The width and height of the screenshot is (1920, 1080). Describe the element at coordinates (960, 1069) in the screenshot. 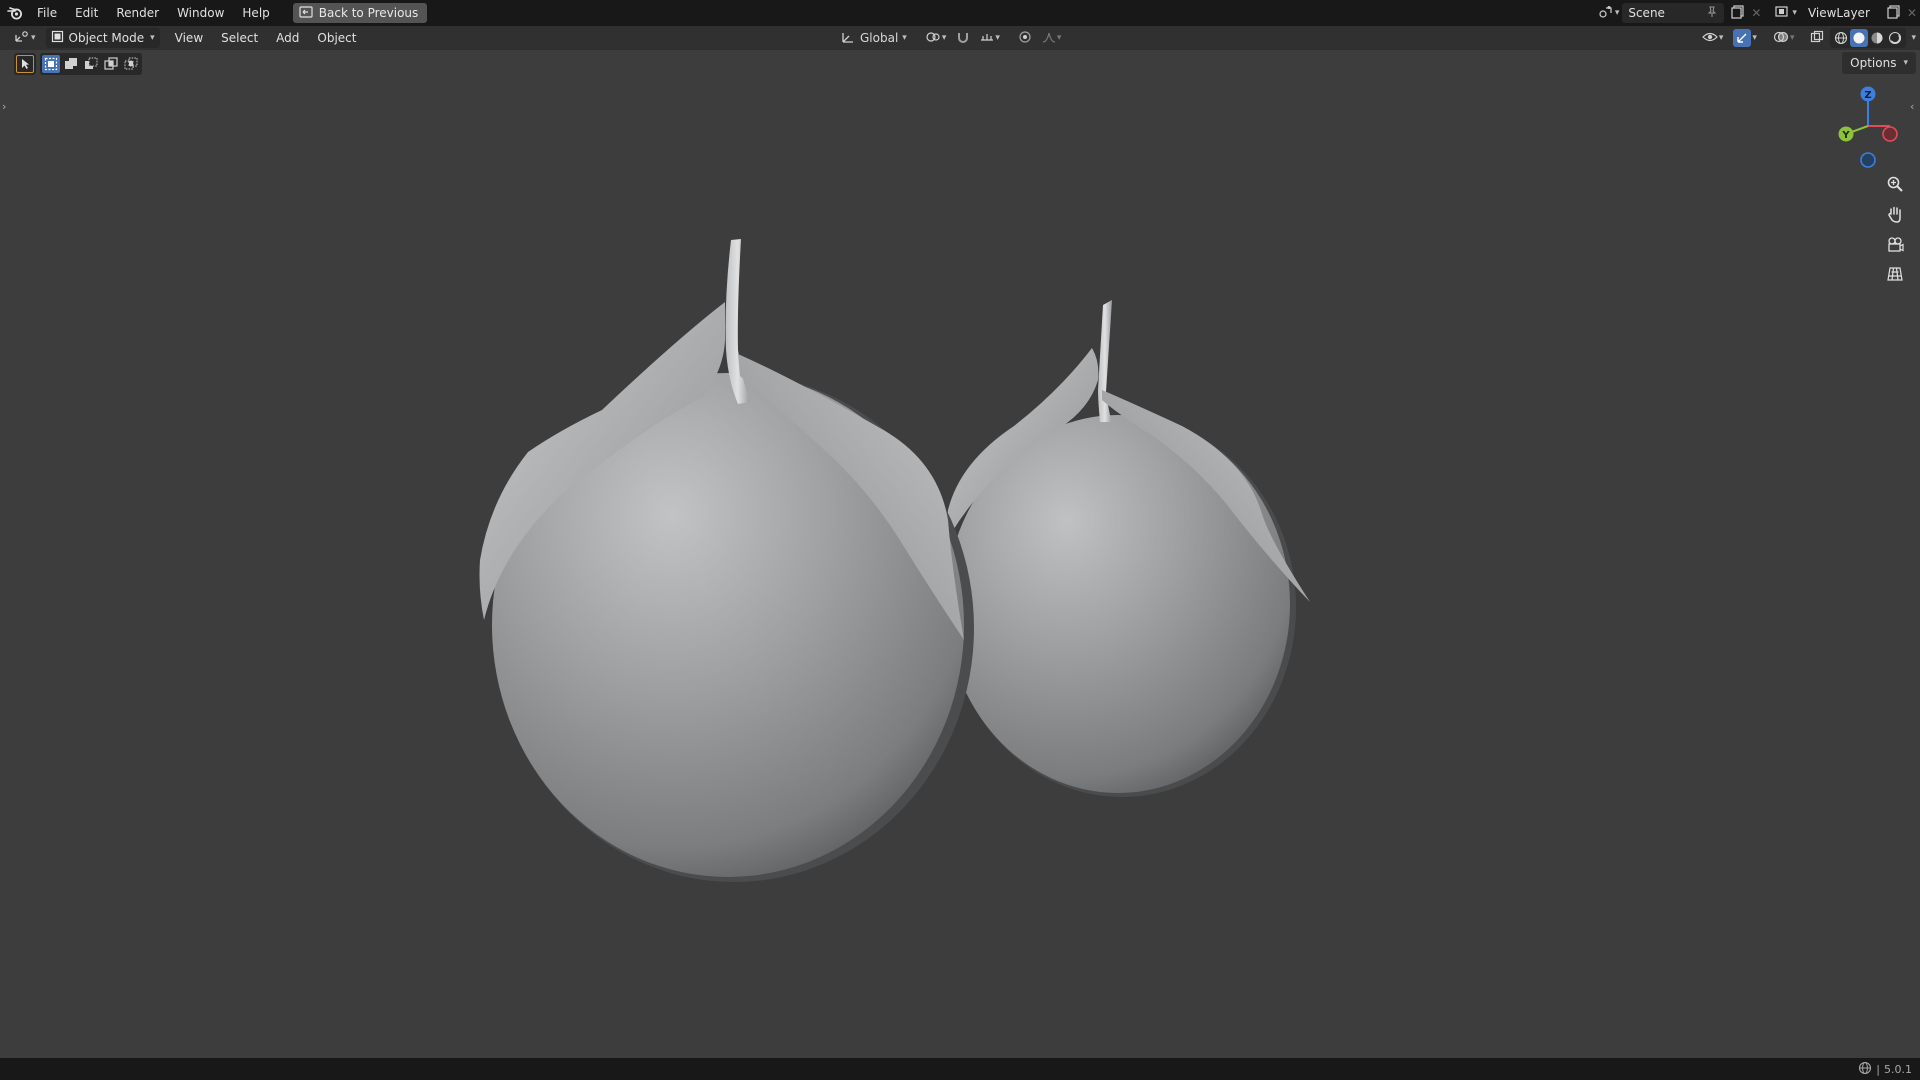

I see `status-bar: | 5.0.1` at that location.